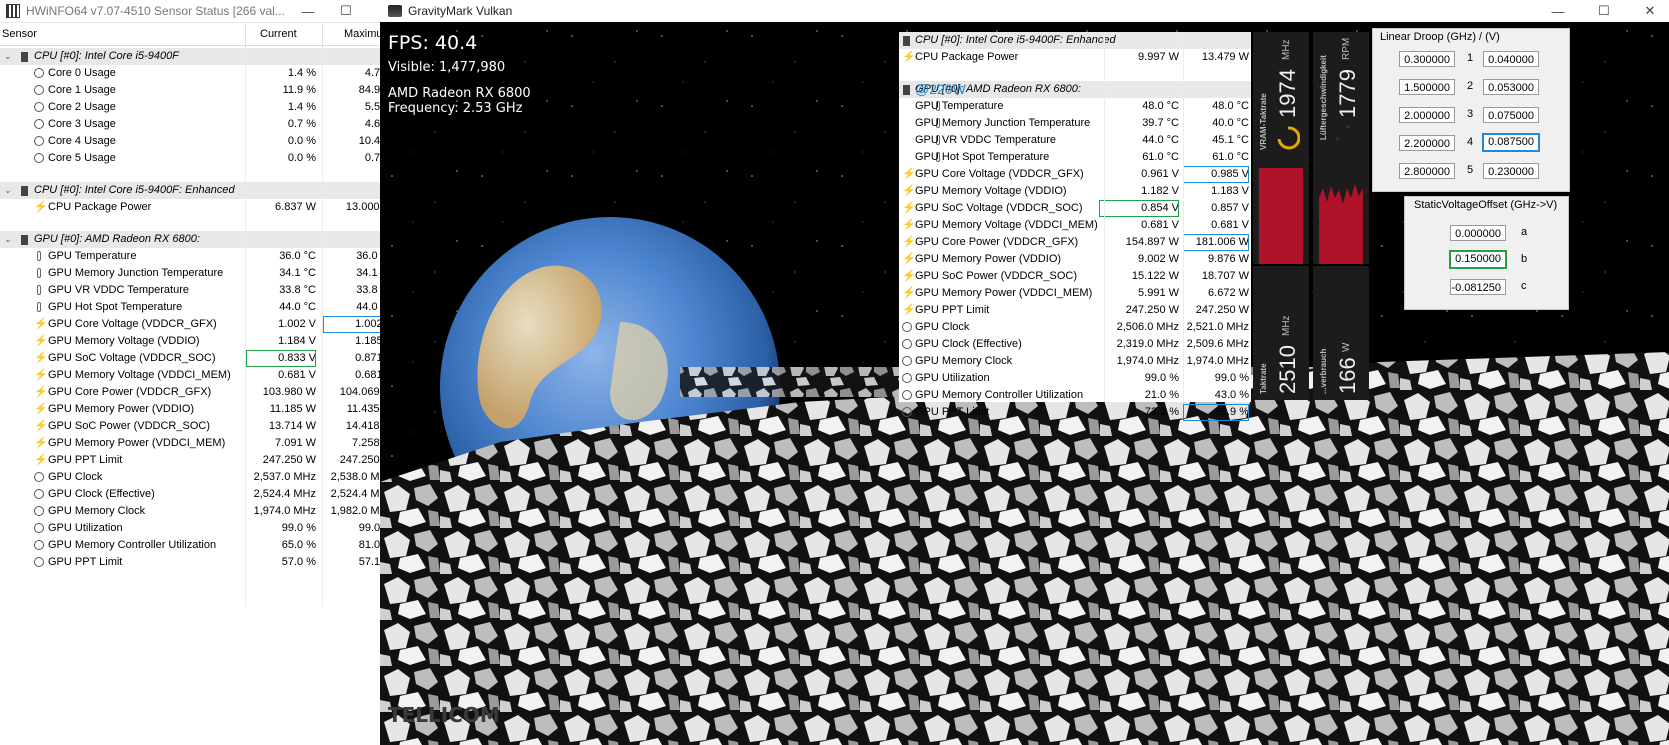  Describe the element at coordinates (1427, 171) in the screenshot. I see `droop-ghz-input: 2.800000` at that location.